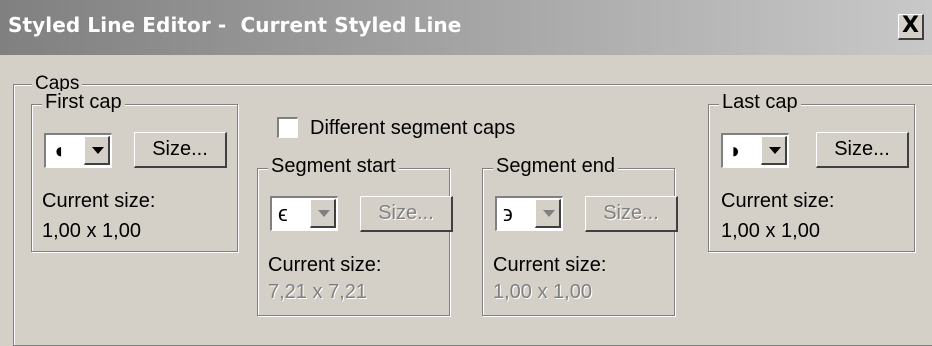 The height and width of the screenshot is (346, 932). Describe the element at coordinates (333, 166) in the screenshot. I see `segment-start-label: Segment start` at that location.